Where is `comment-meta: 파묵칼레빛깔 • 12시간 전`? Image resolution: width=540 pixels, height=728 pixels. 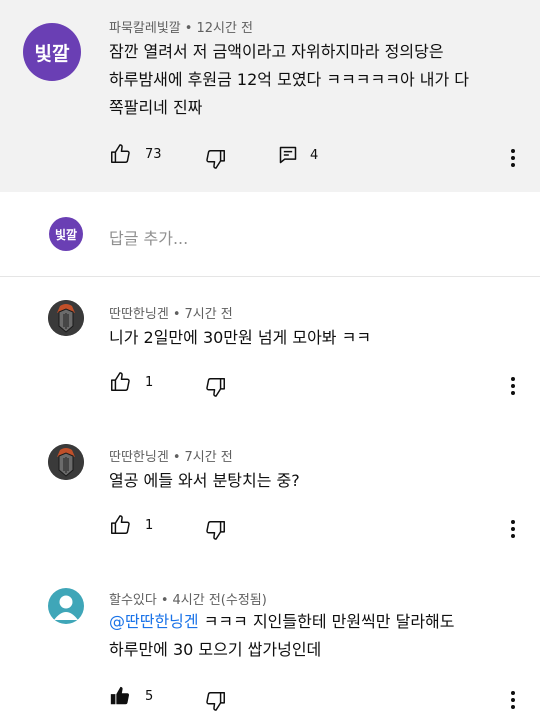
comment-meta: 파묵칼레빛깔 • 12시간 전 is located at coordinates (181, 26).